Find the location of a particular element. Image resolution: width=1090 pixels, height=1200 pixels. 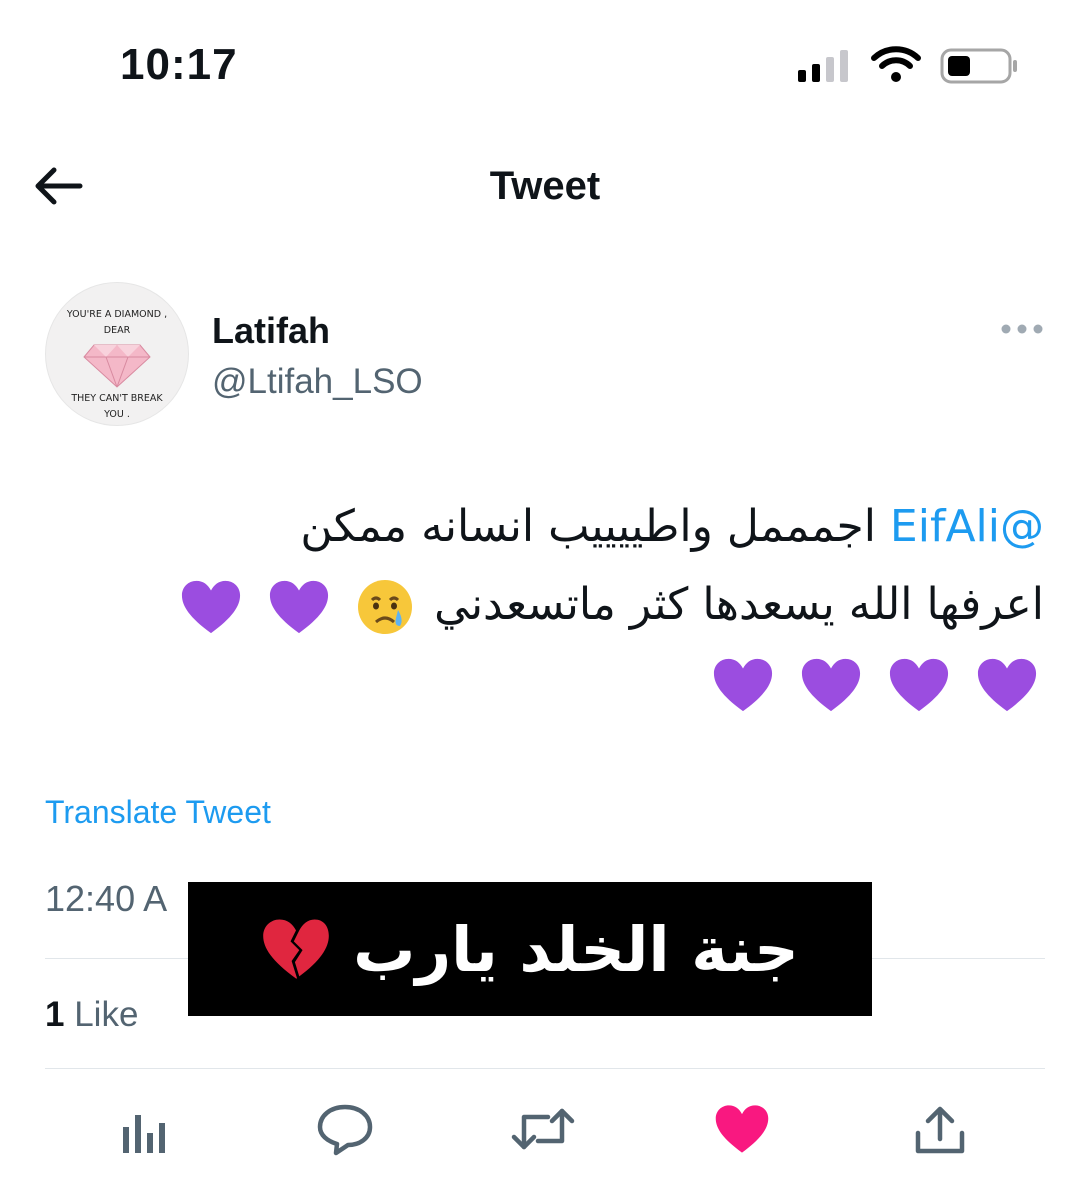

tweet-text-line2: اعرفها الله يسعدها كثر ماتسعدني is located at coordinates (739, 604).